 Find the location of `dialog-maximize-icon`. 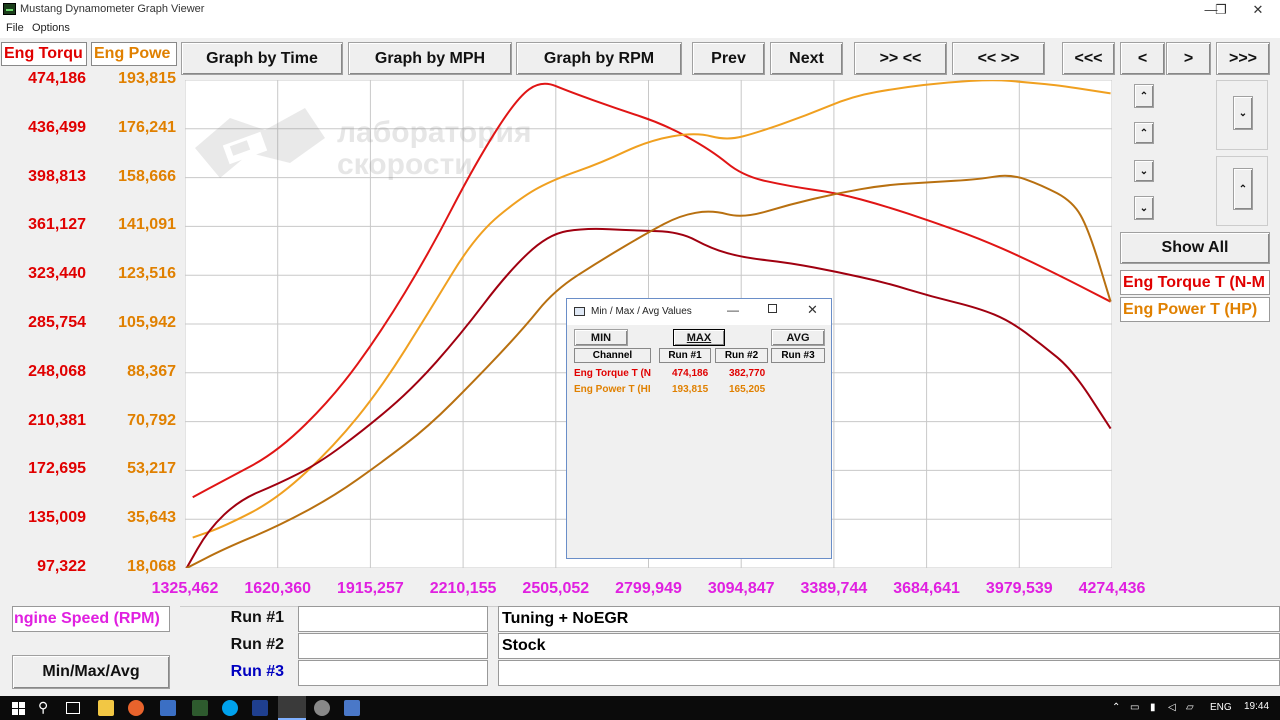

dialog-maximize-icon is located at coordinates (772, 308).